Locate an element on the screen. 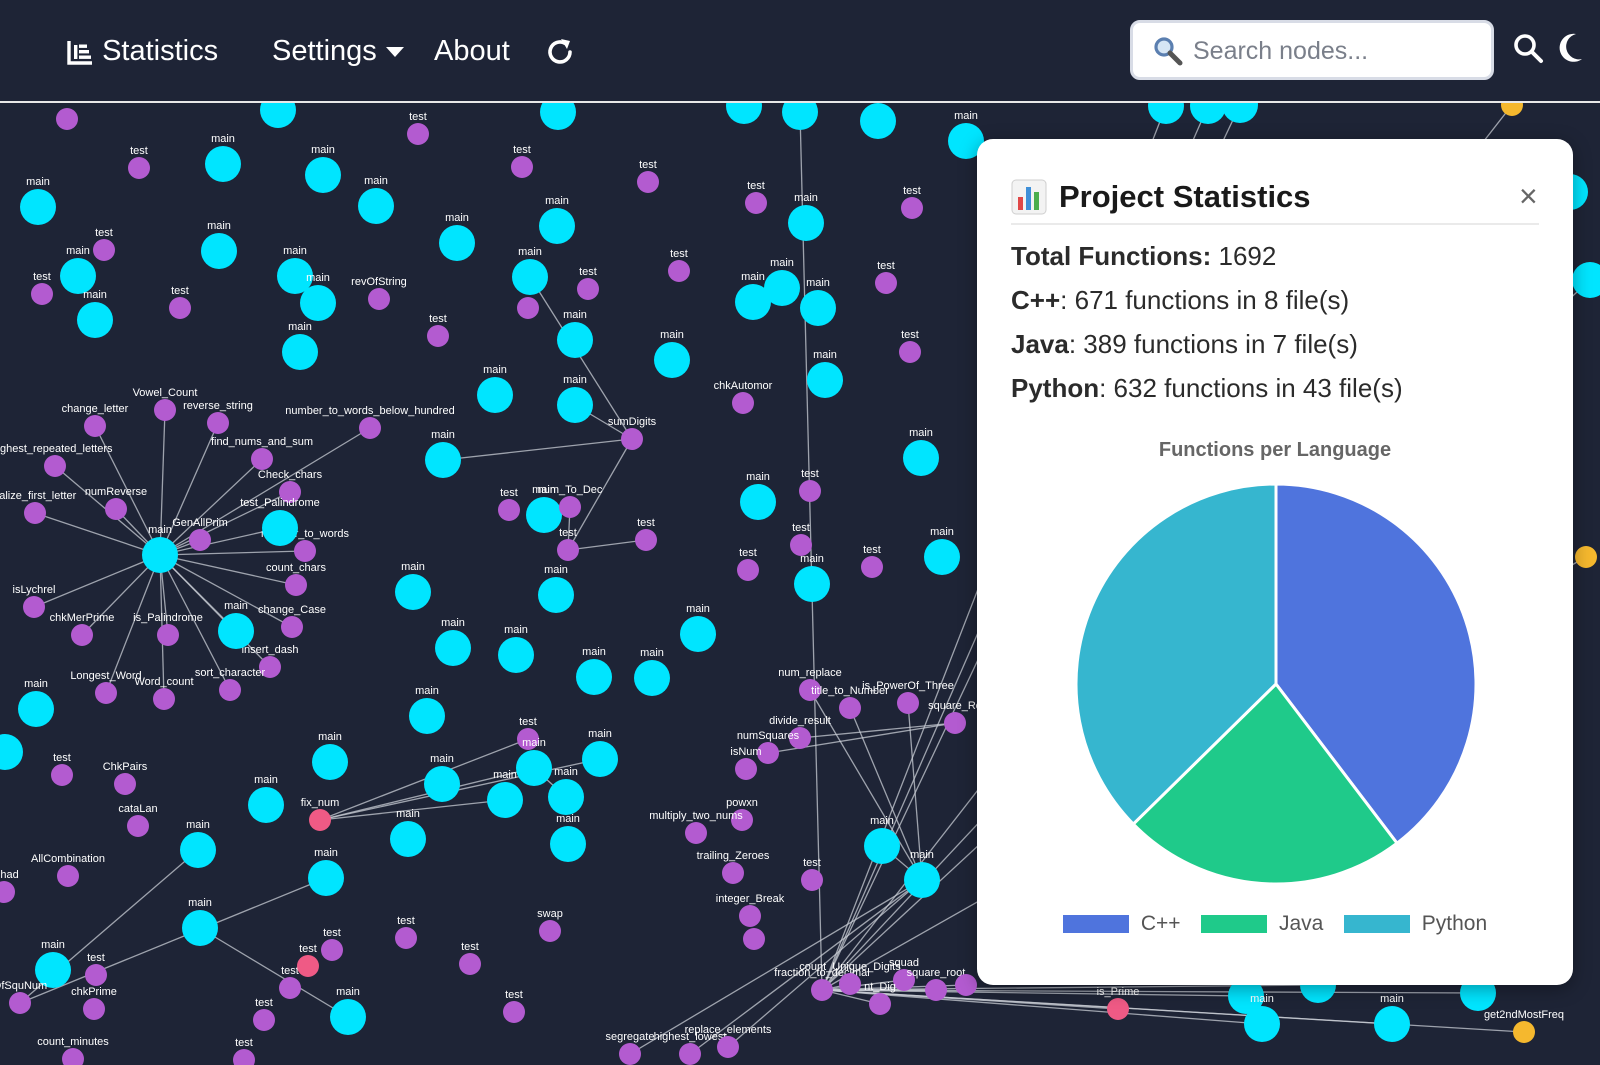  graph-node-function: find_nums_and_sum is located at coordinates (262, 453).